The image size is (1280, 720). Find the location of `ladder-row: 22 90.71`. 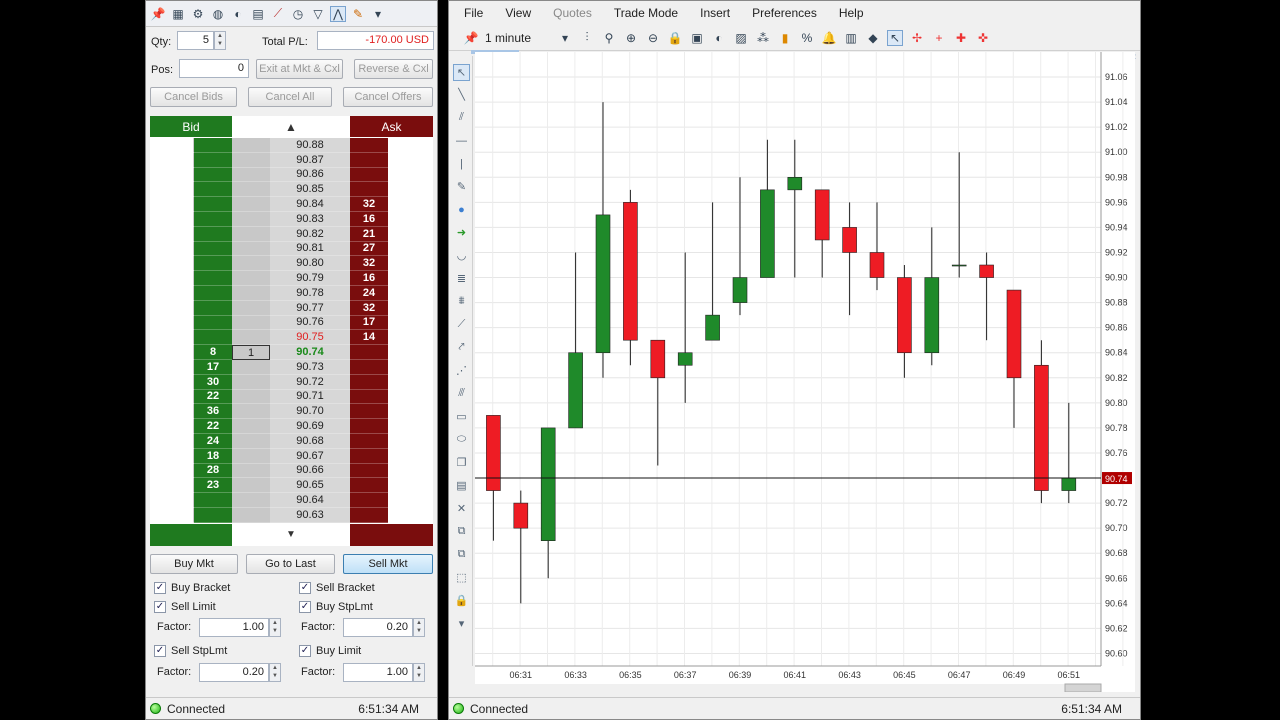

ladder-row: 22 90.71 is located at coordinates (291, 397).